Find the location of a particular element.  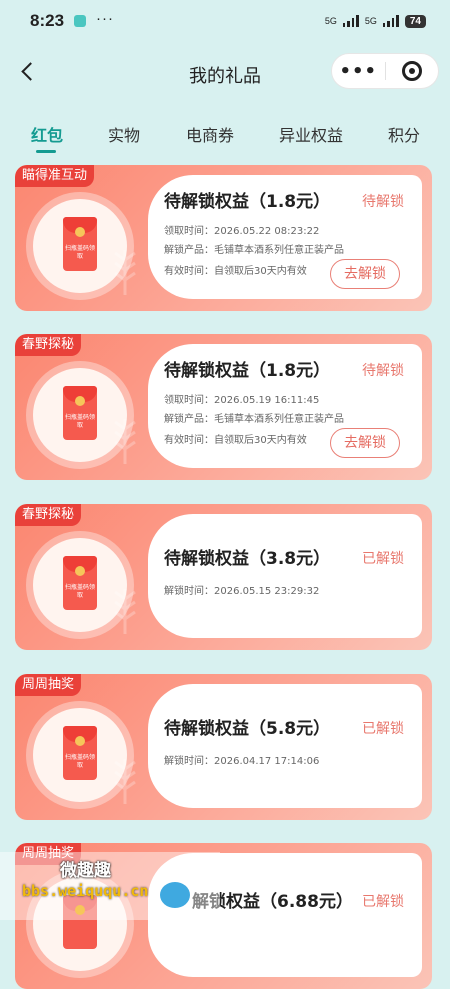

status-time: 8:23 is located at coordinates (47, 20).